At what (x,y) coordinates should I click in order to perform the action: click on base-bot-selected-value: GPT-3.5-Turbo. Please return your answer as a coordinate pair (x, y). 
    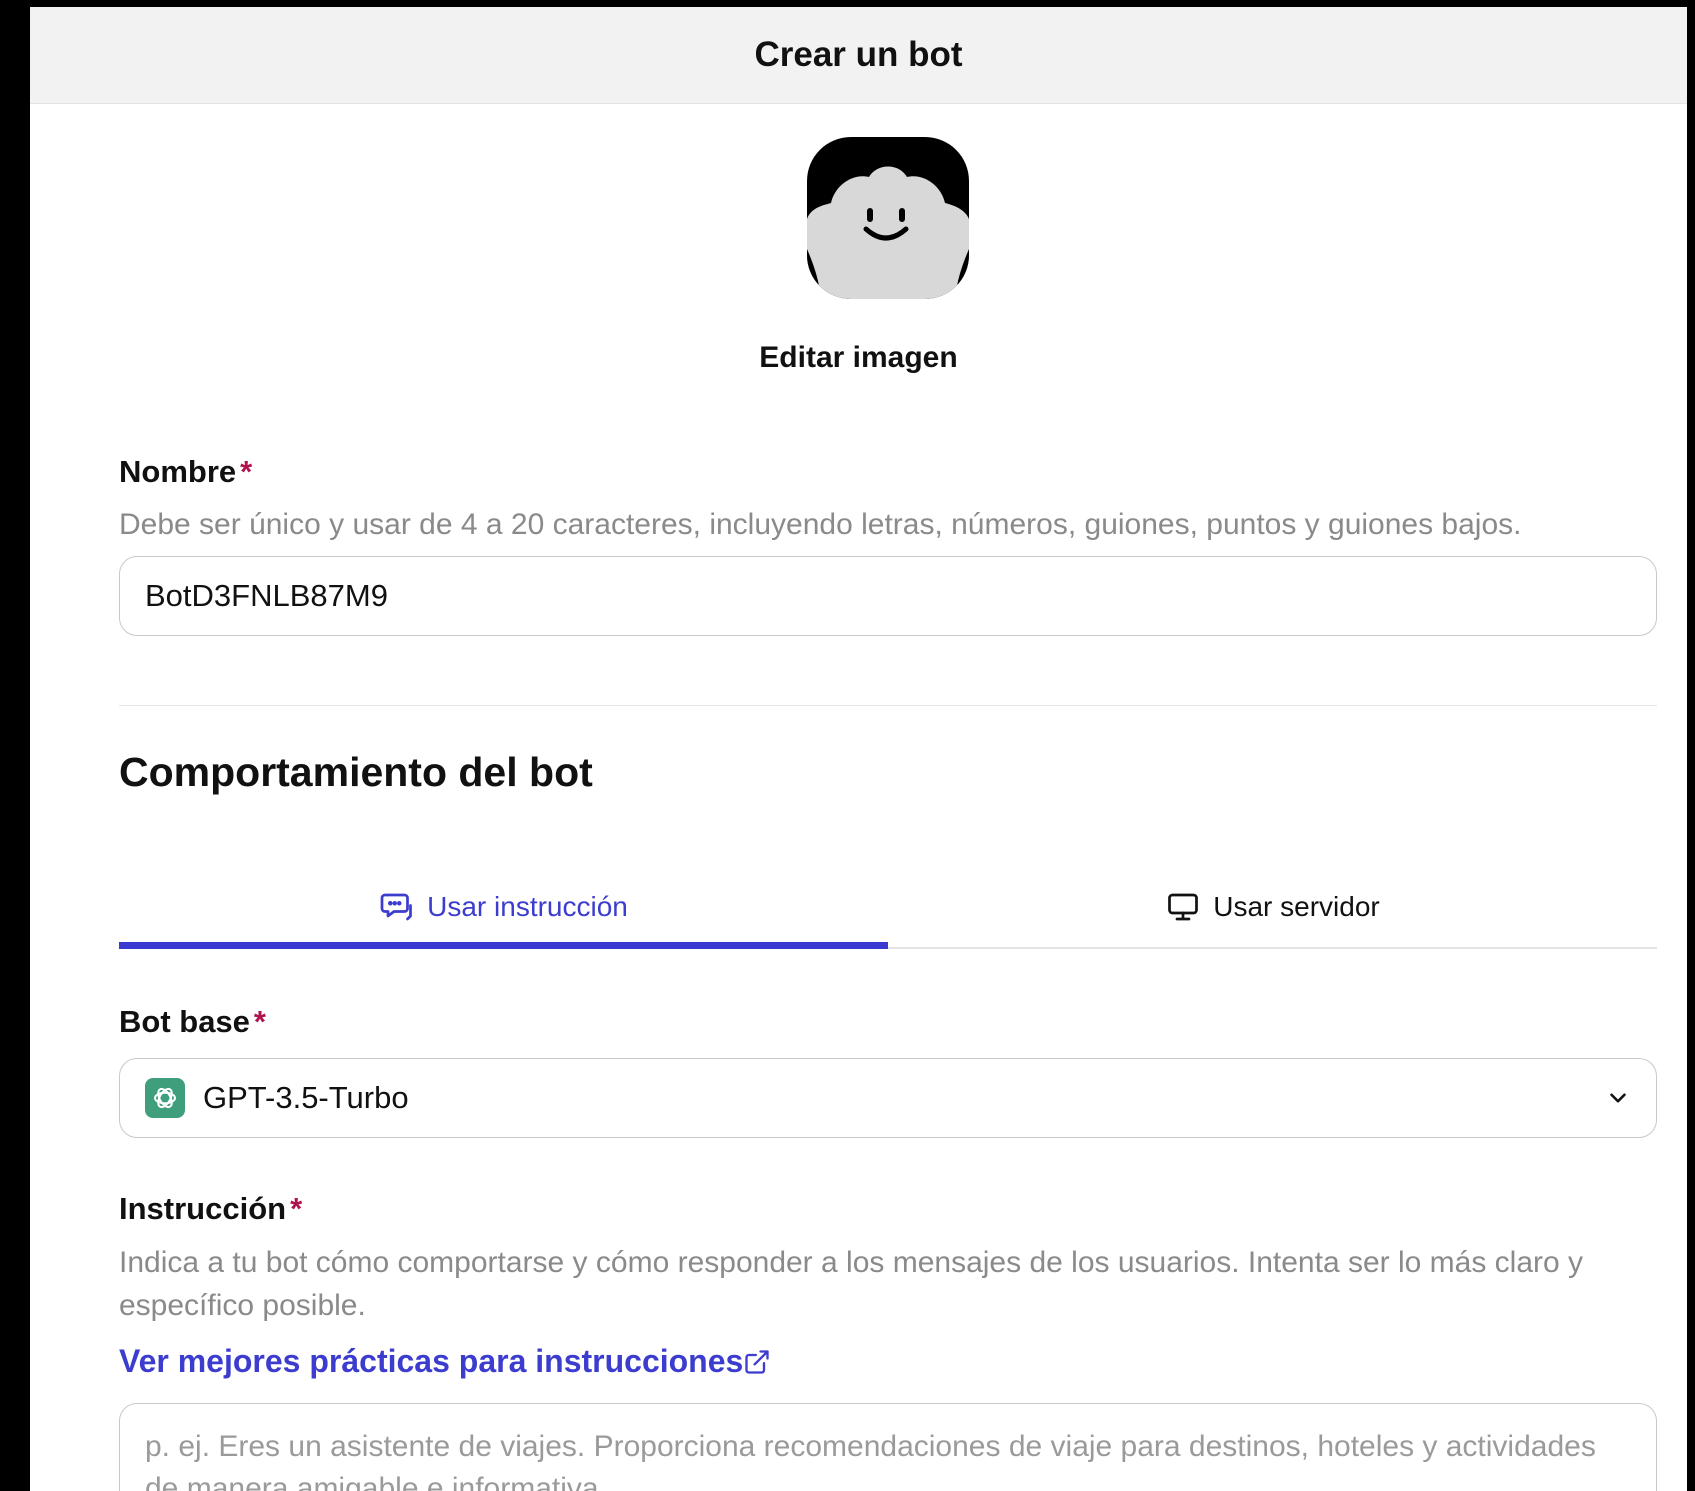
    Looking at the image, I should click on (306, 1097).